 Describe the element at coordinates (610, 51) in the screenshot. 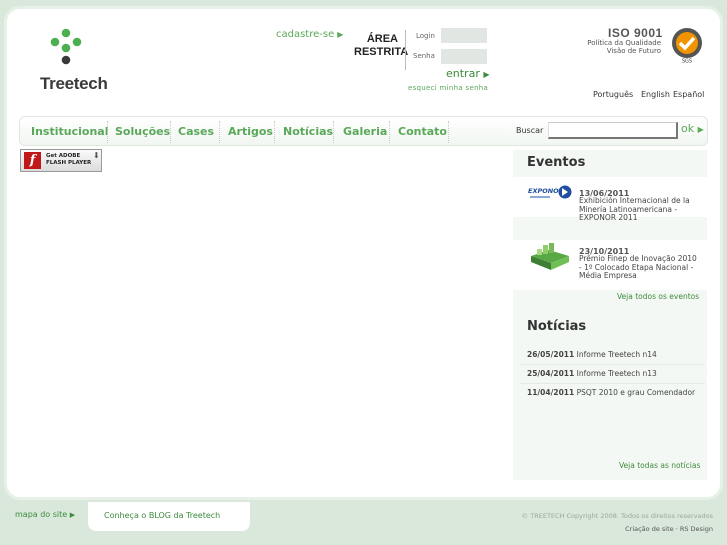

I see `visao-futuro-link: Visão de Futuro` at that location.